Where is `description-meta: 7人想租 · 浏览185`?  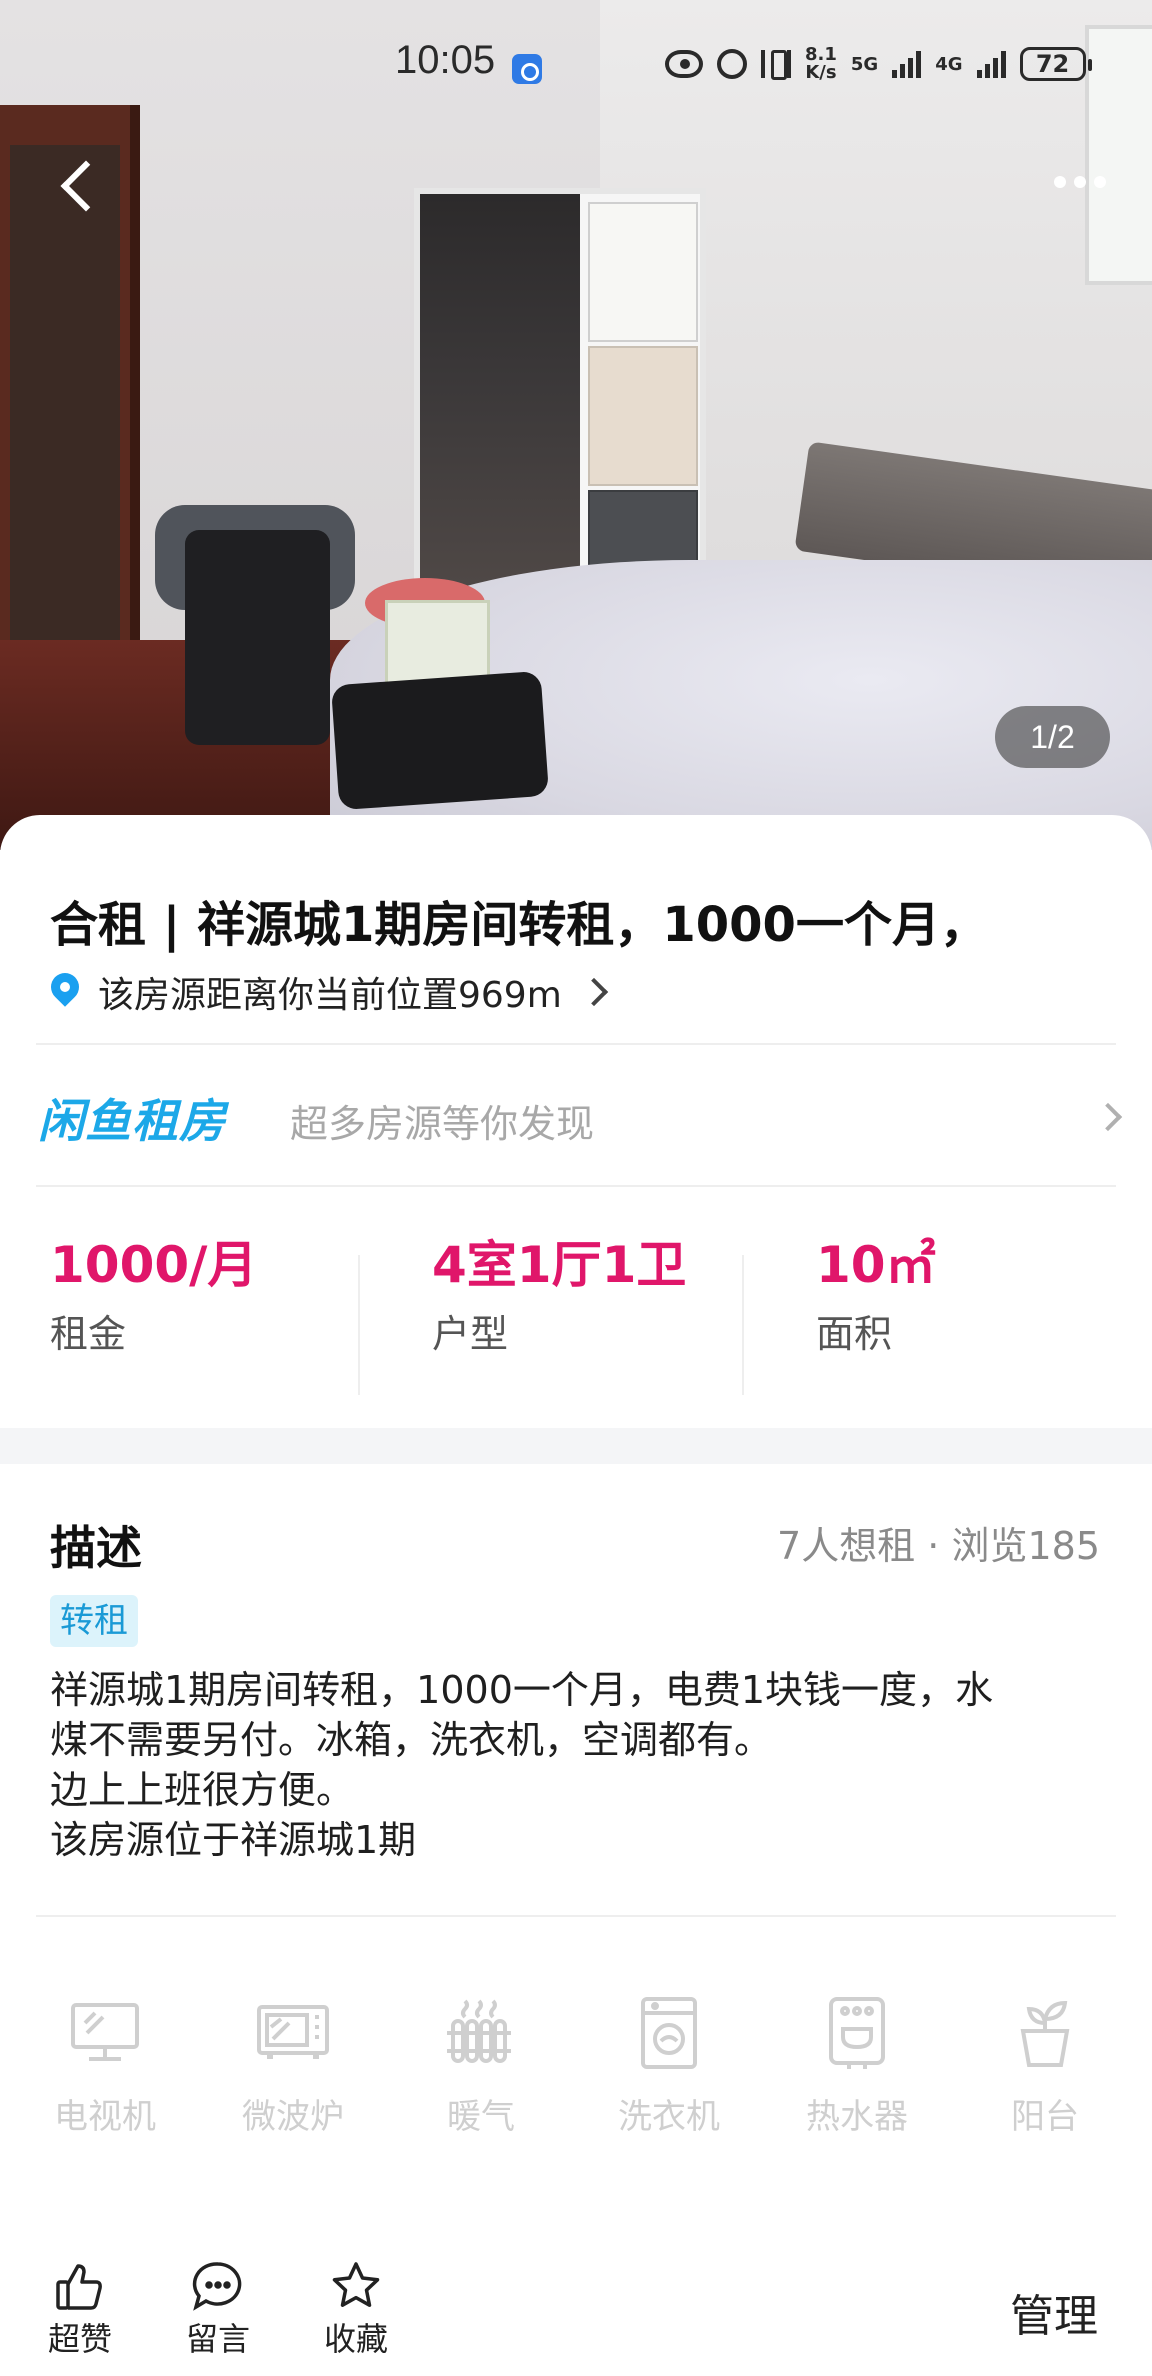 description-meta: 7人想租 · 浏览185 is located at coordinates (938, 1546).